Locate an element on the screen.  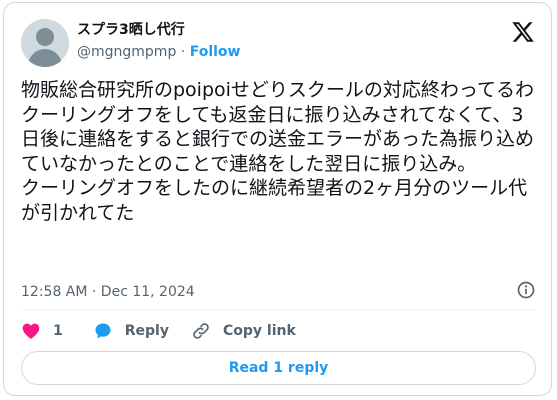
reply-button: Reply is located at coordinates (131, 331).